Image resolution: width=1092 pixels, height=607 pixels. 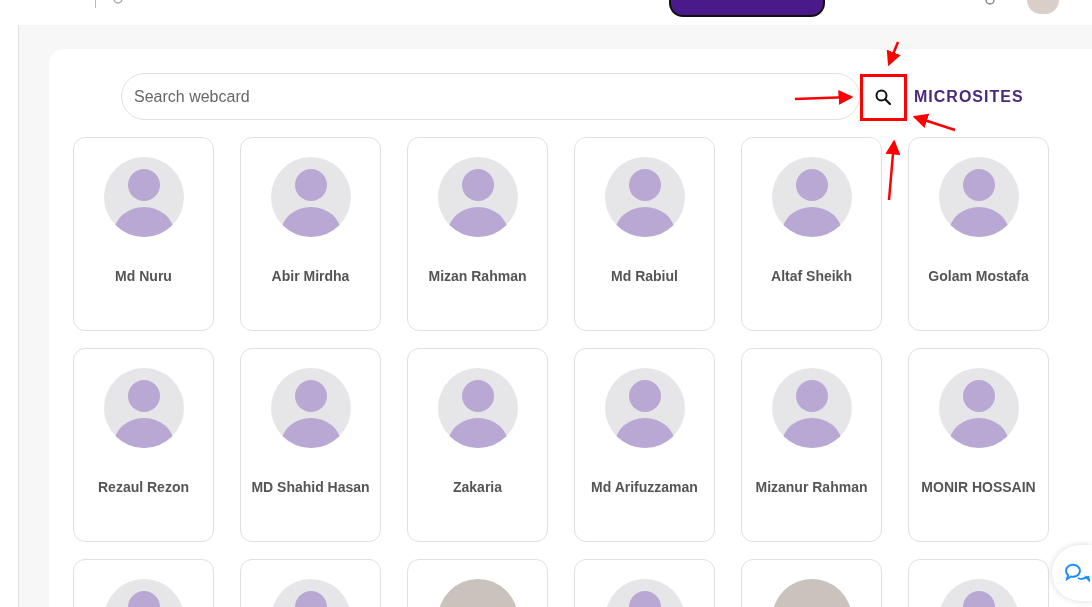 What do you see at coordinates (1043, 7) in the screenshot?
I see `user-avatar` at bounding box center [1043, 7].